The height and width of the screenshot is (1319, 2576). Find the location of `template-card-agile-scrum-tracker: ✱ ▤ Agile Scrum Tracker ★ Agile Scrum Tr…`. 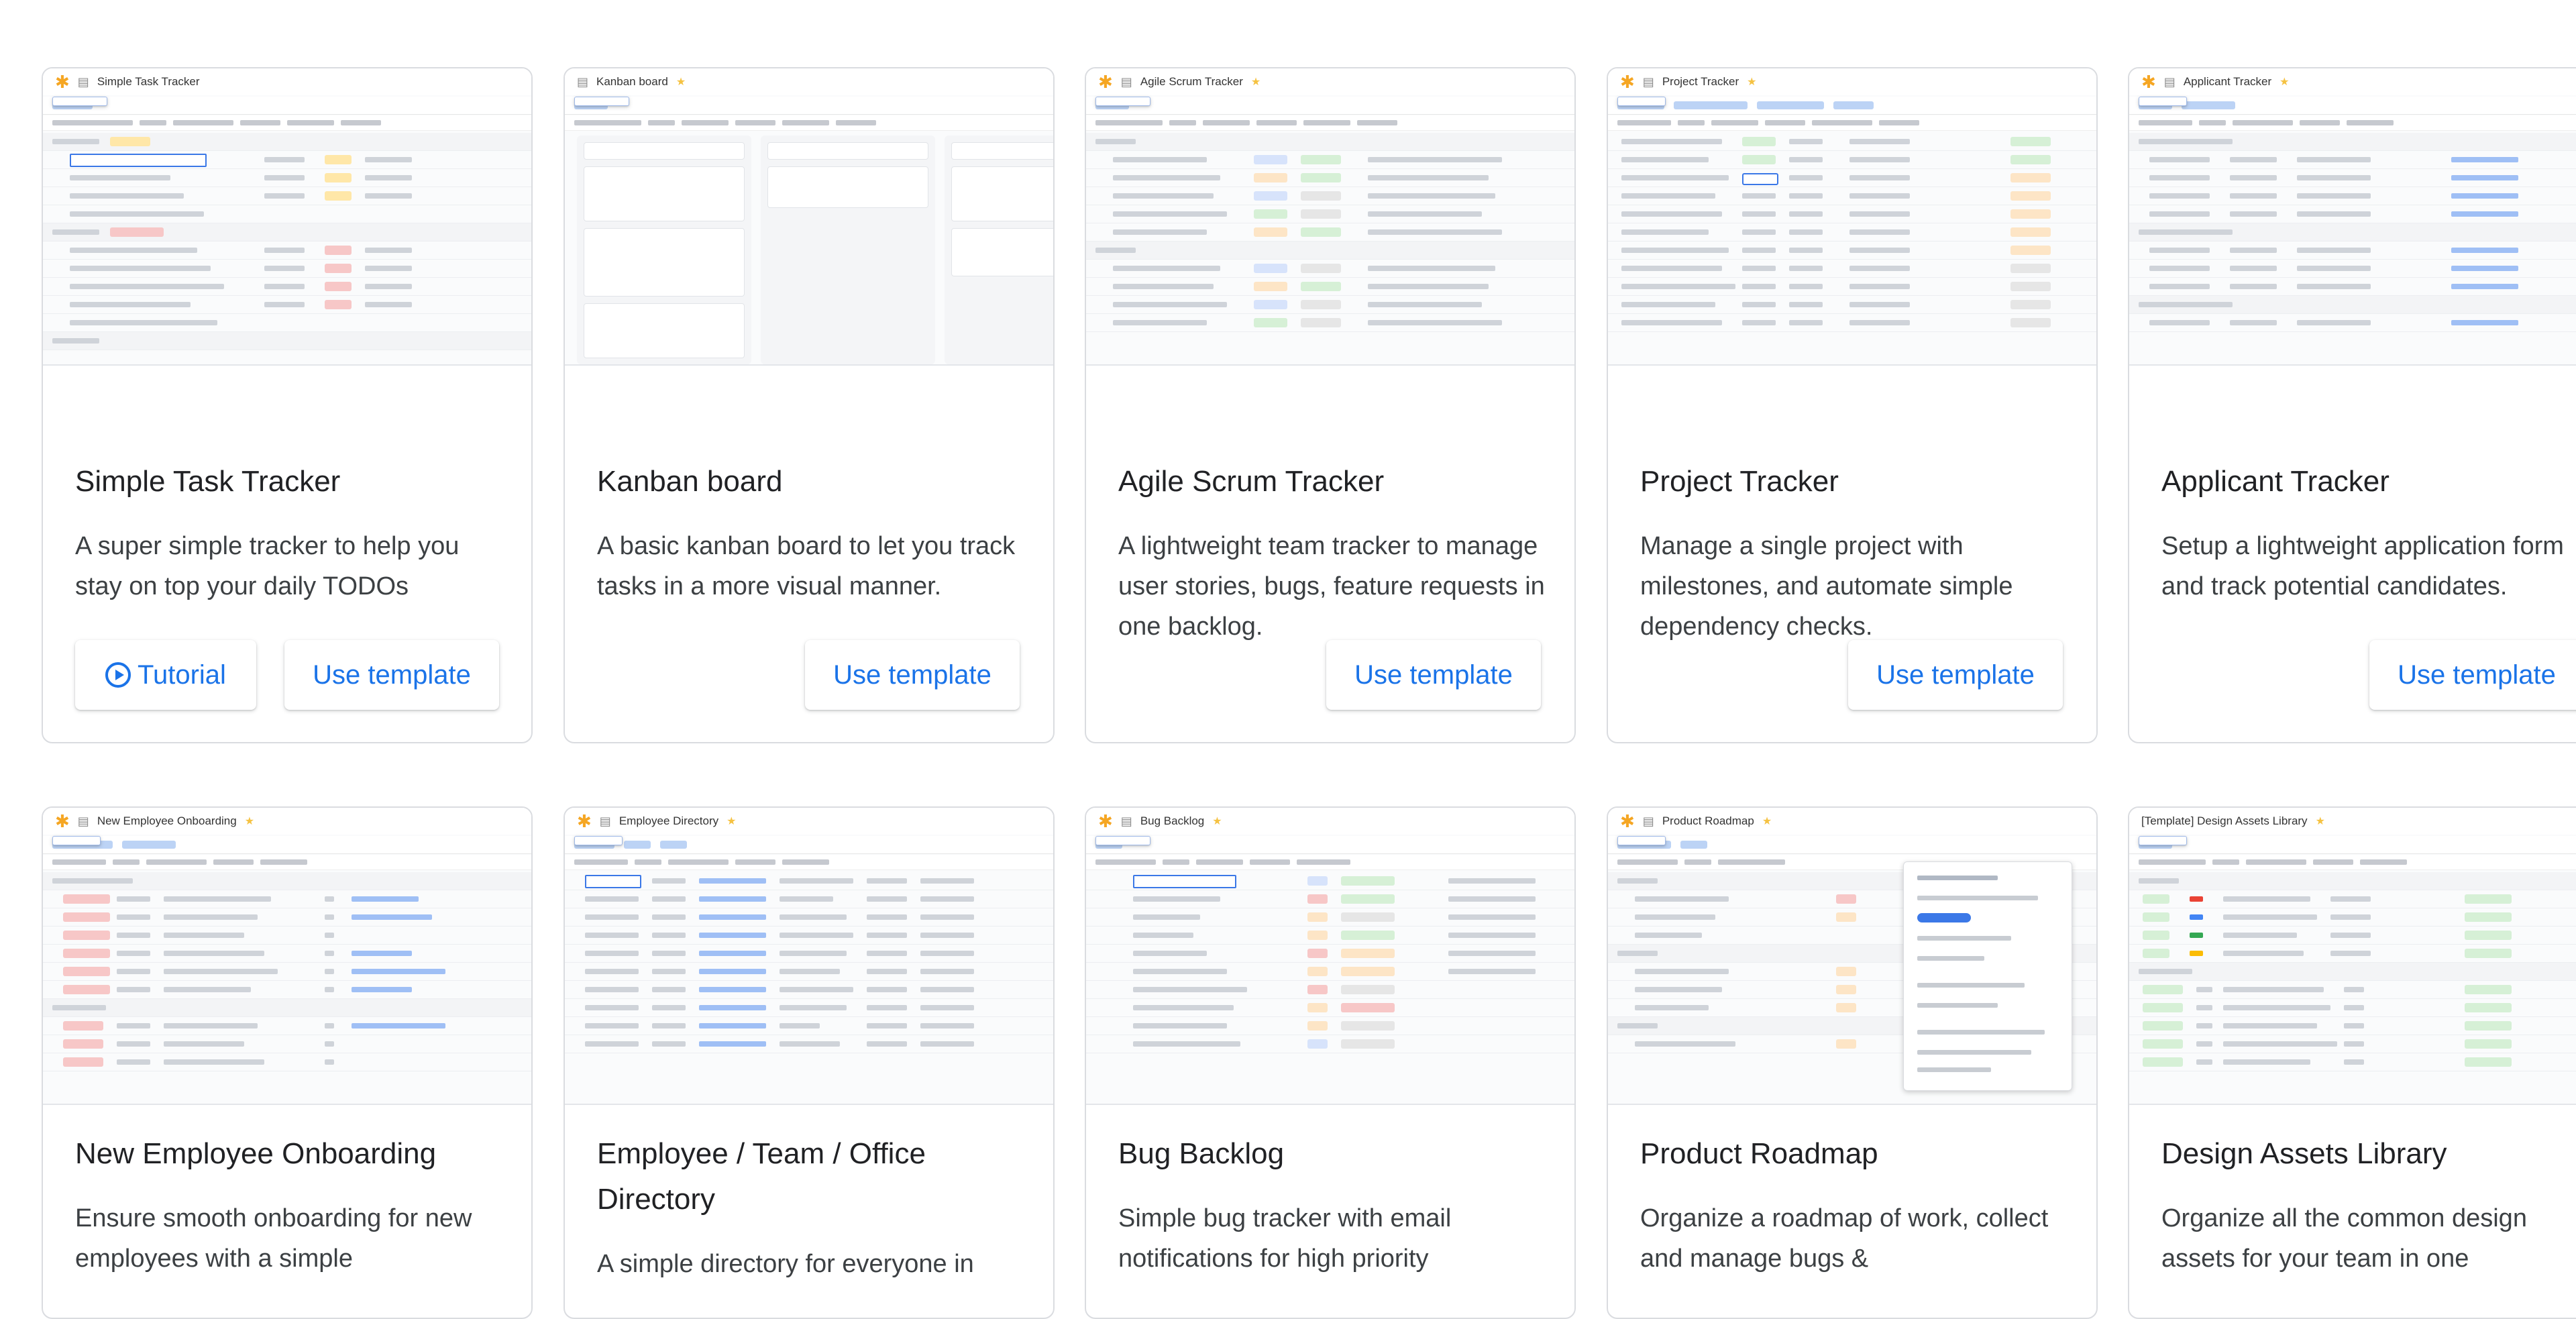

template-card-agile-scrum-tracker: ✱ ▤ Agile Scrum Tracker ★ Agile Scrum Tr… is located at coordinates (1330, 405).